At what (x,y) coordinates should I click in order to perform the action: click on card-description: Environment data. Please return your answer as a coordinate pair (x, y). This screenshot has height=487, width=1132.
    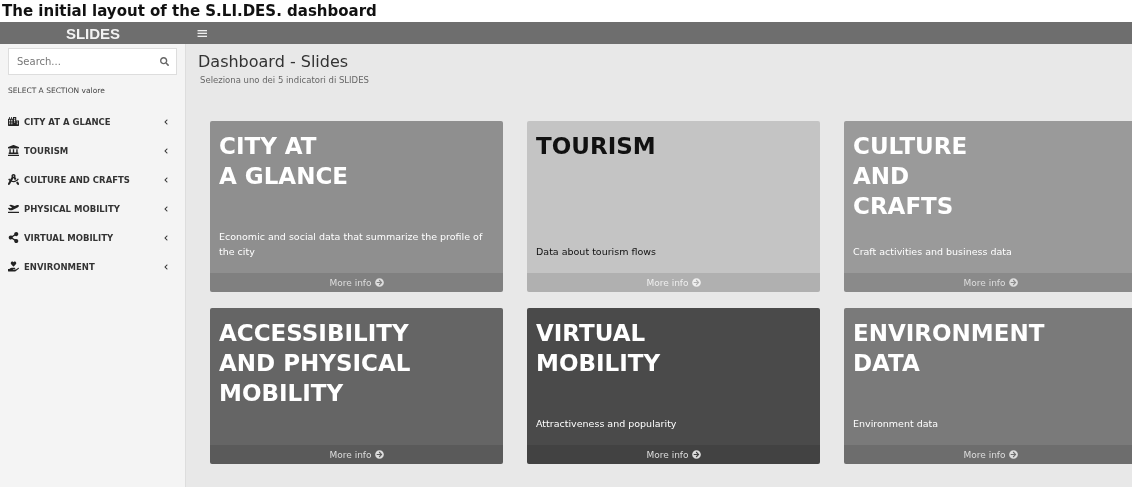
    Looking at the image, I should click on (896, 424).